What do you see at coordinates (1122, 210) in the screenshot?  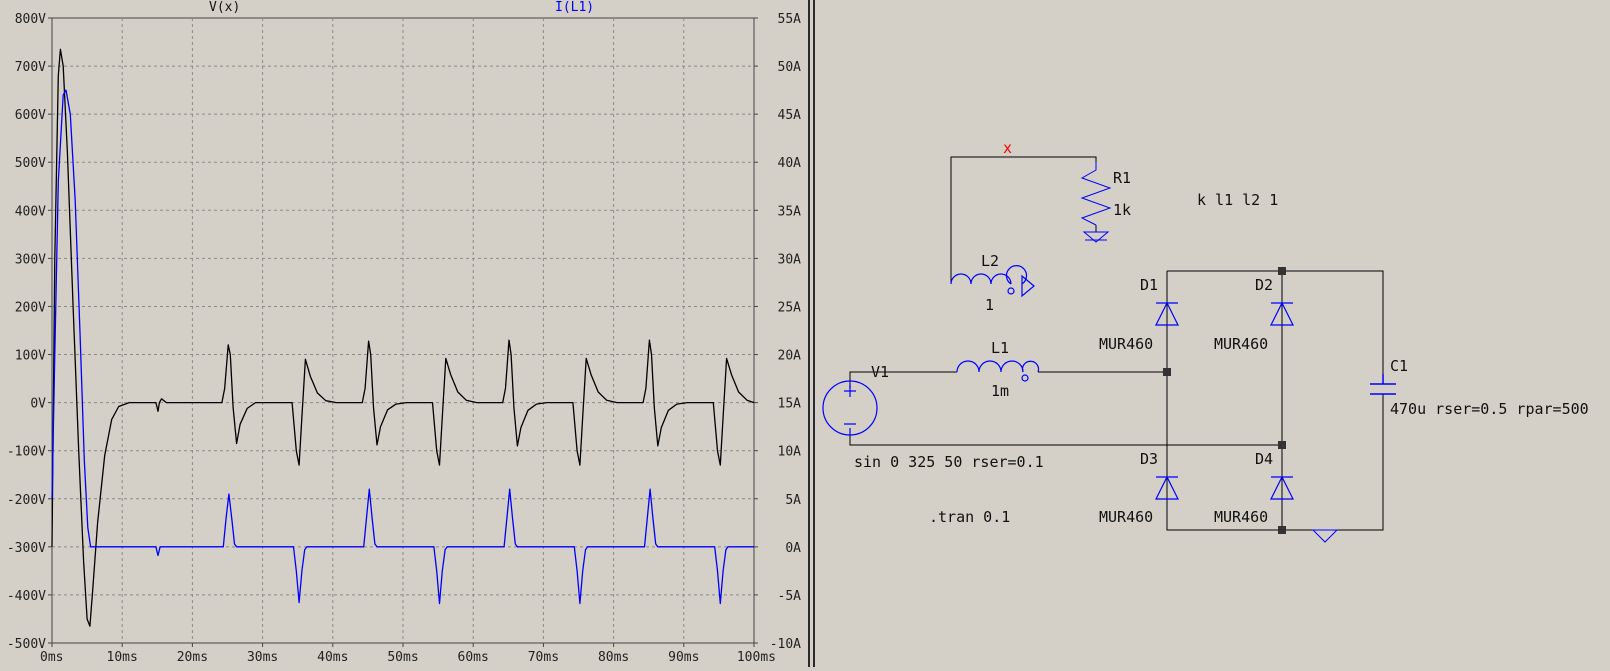 I see `r1-value: 1k` at bounding box center [1122, 210].